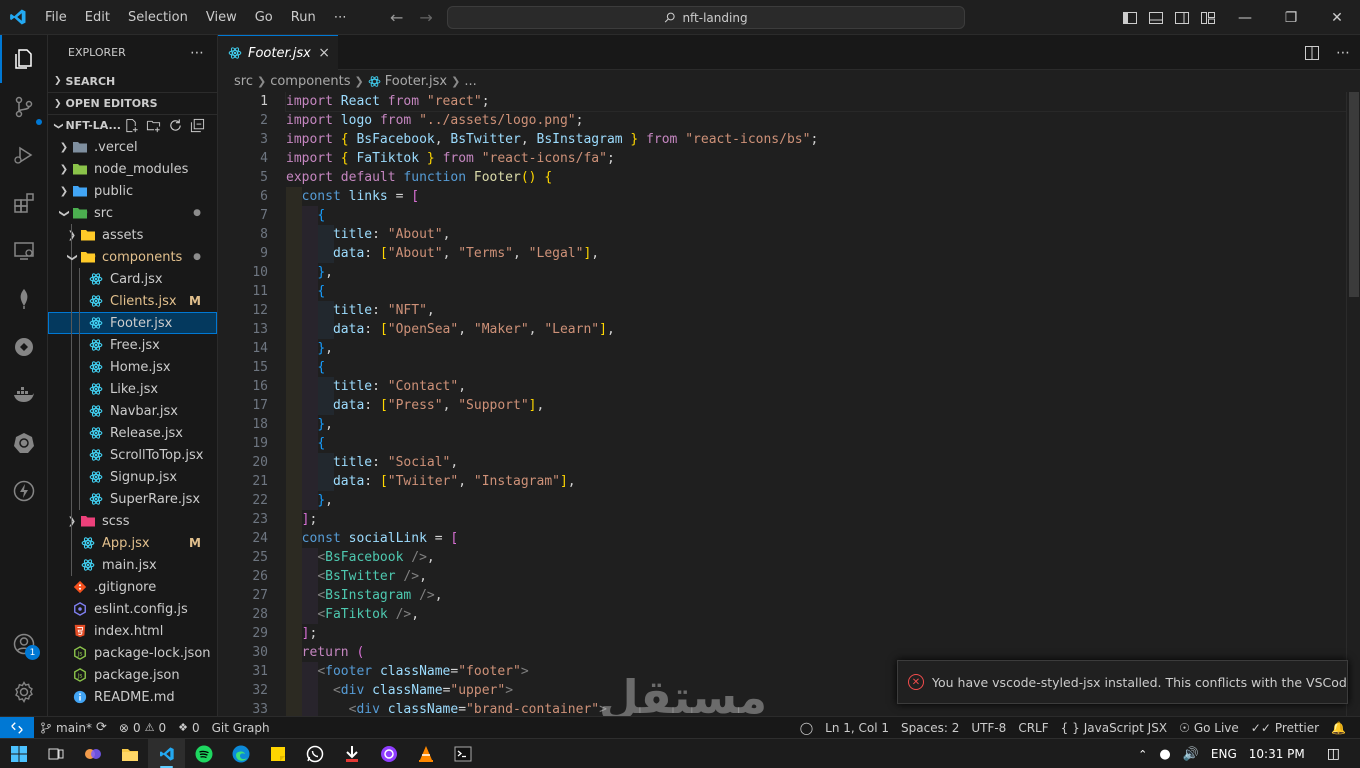 This screenshot has height=768, width=1360. Describe the element at coordinates (1245, 17) in the screenshot. I see `minimize-icon: —` at that location.